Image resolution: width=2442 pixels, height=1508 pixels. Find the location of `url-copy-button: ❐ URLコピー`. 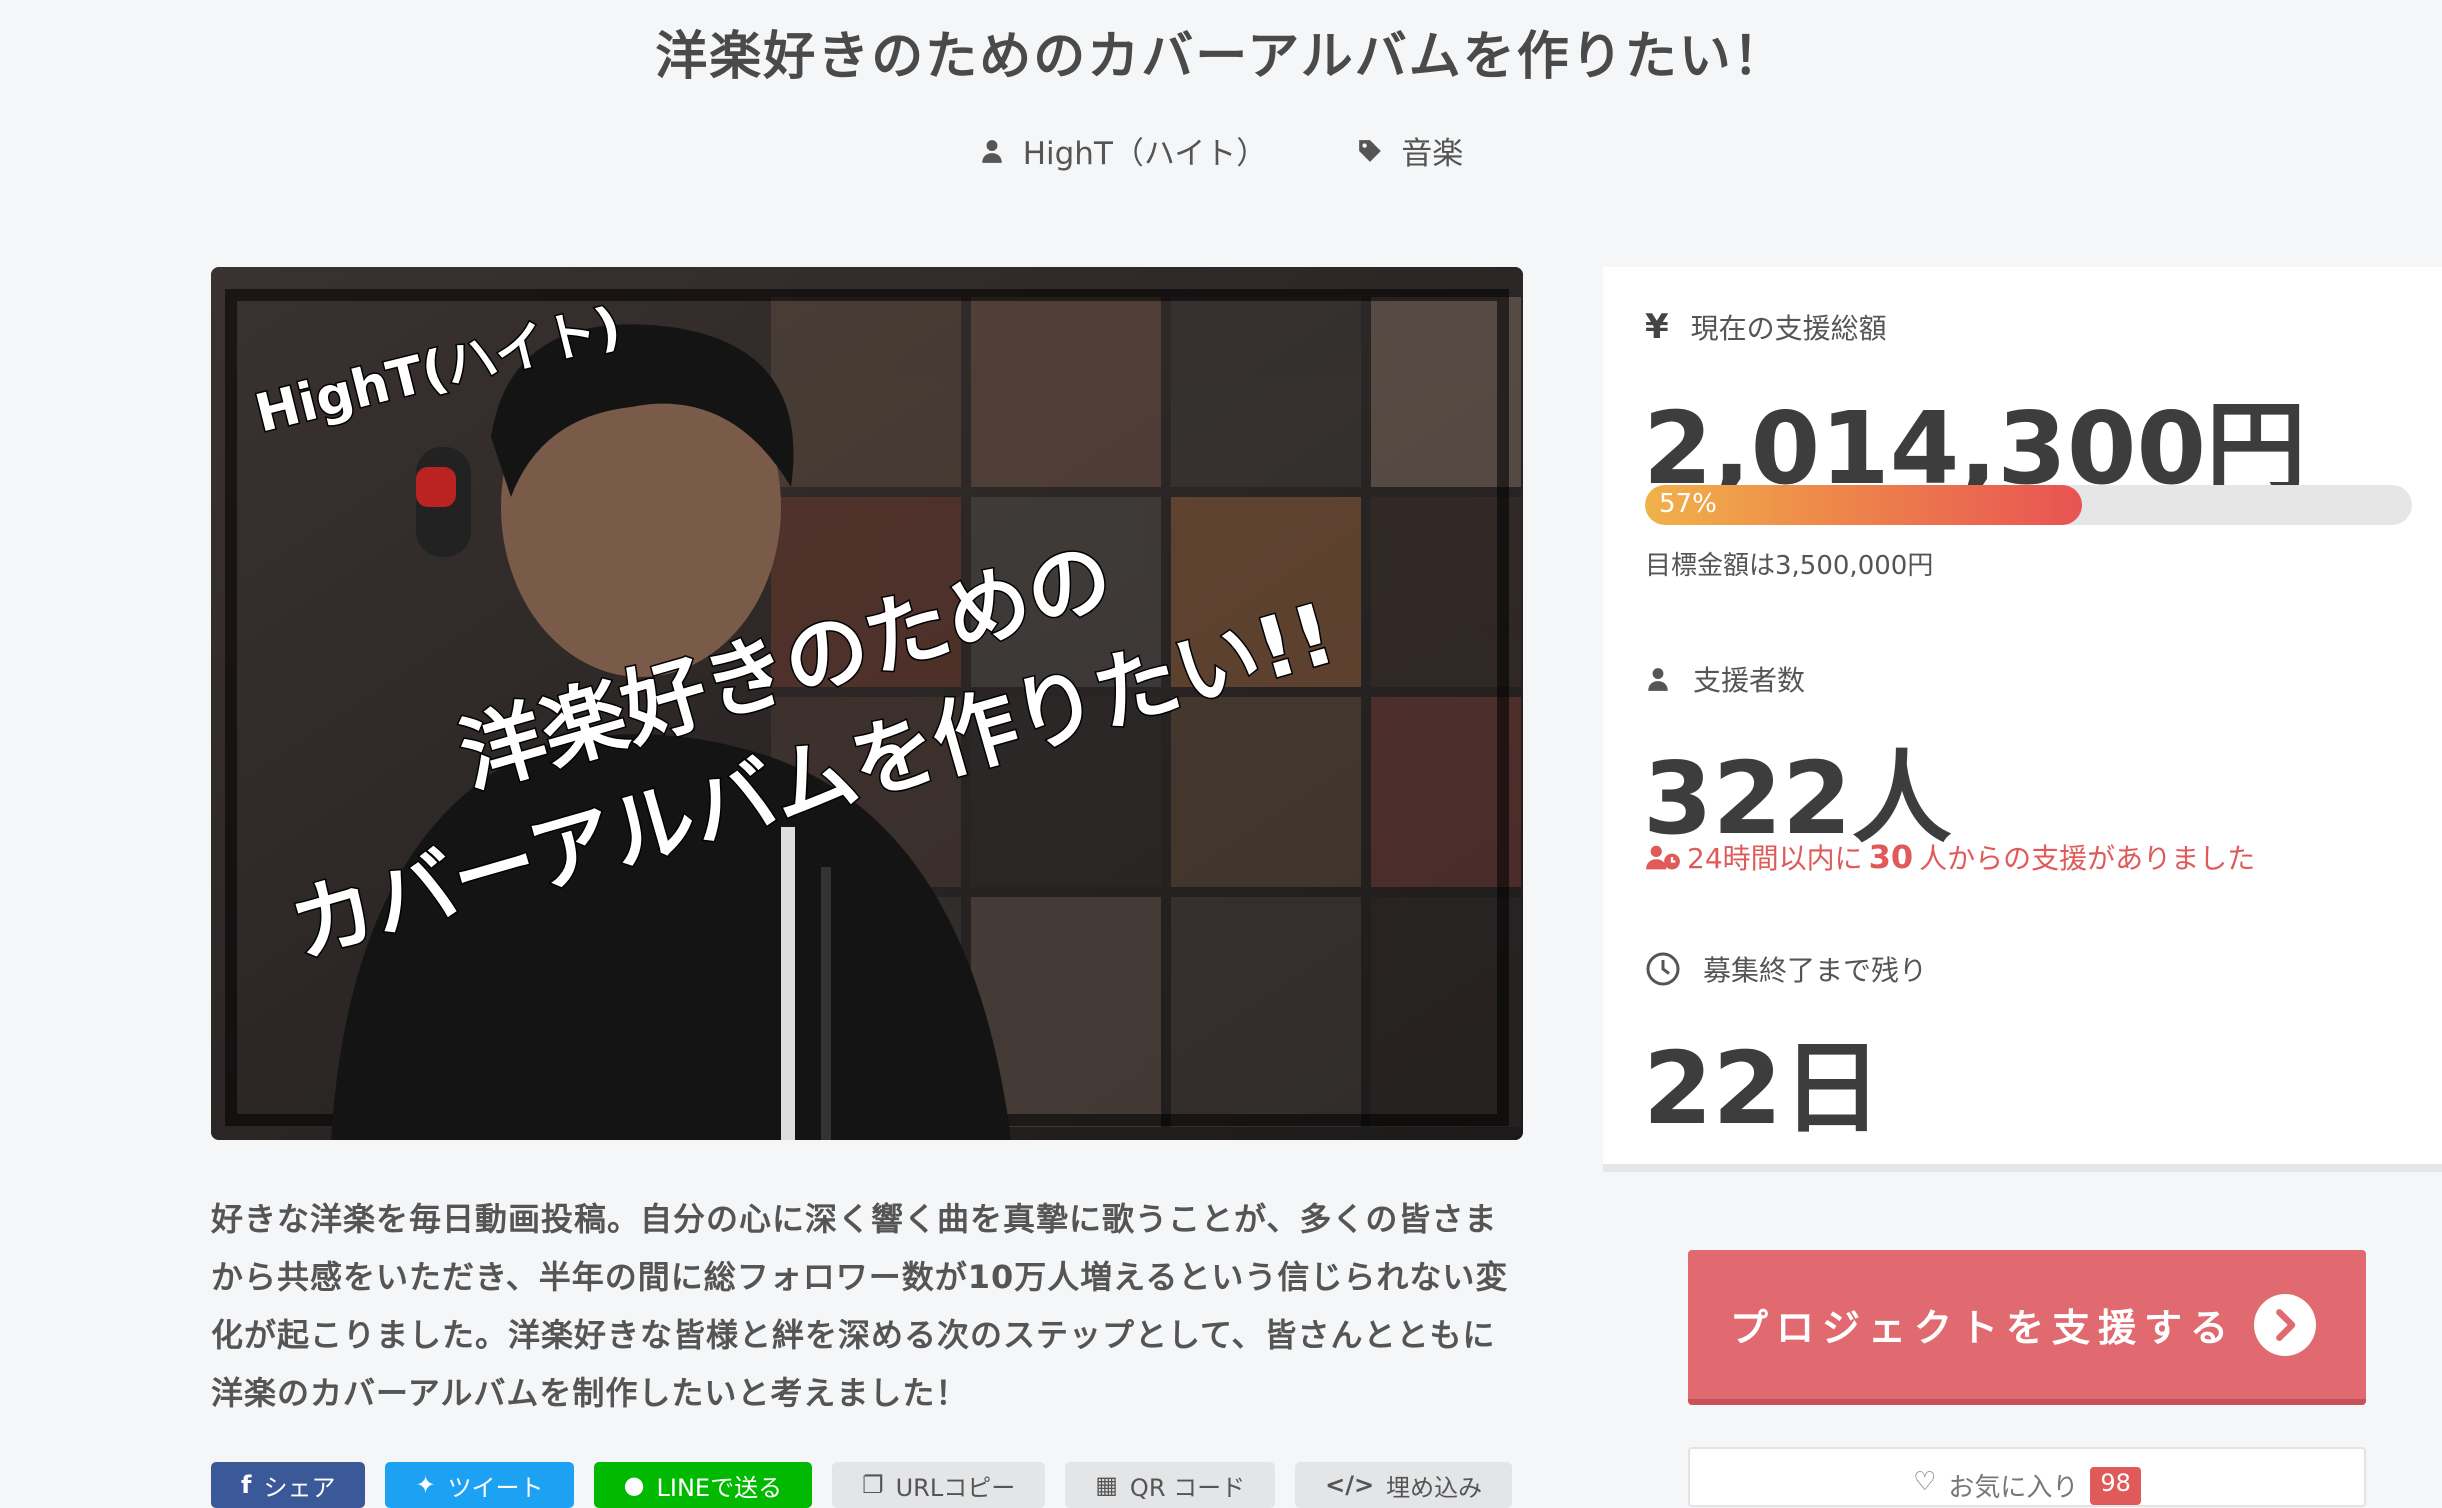

url-copy-button: ❐ URLコピー is located at coordinates (939, 1485).